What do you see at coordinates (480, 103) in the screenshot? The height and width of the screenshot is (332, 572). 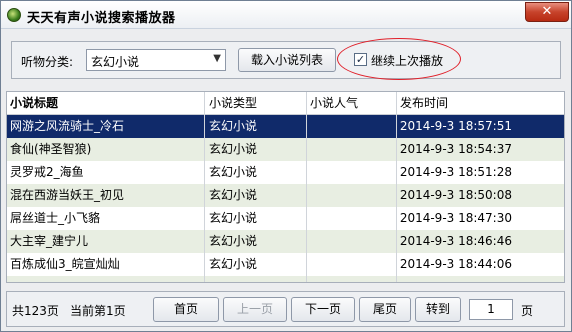 I see `column-header-time: 发布时间` at bounding box center [480, 103].